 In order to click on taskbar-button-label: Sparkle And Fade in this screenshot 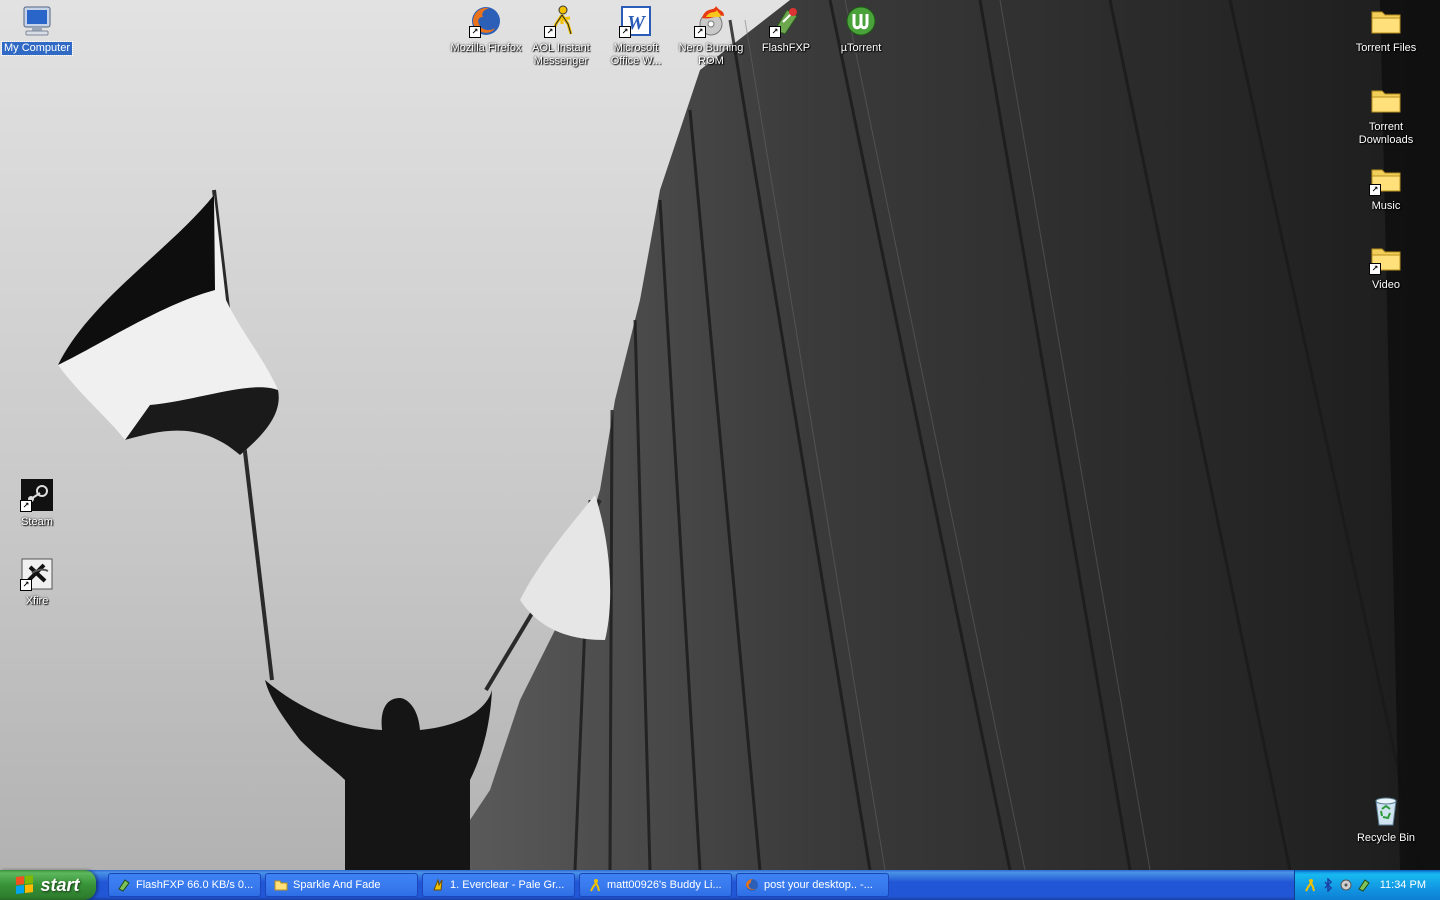, I will do `click(337, 885)`.